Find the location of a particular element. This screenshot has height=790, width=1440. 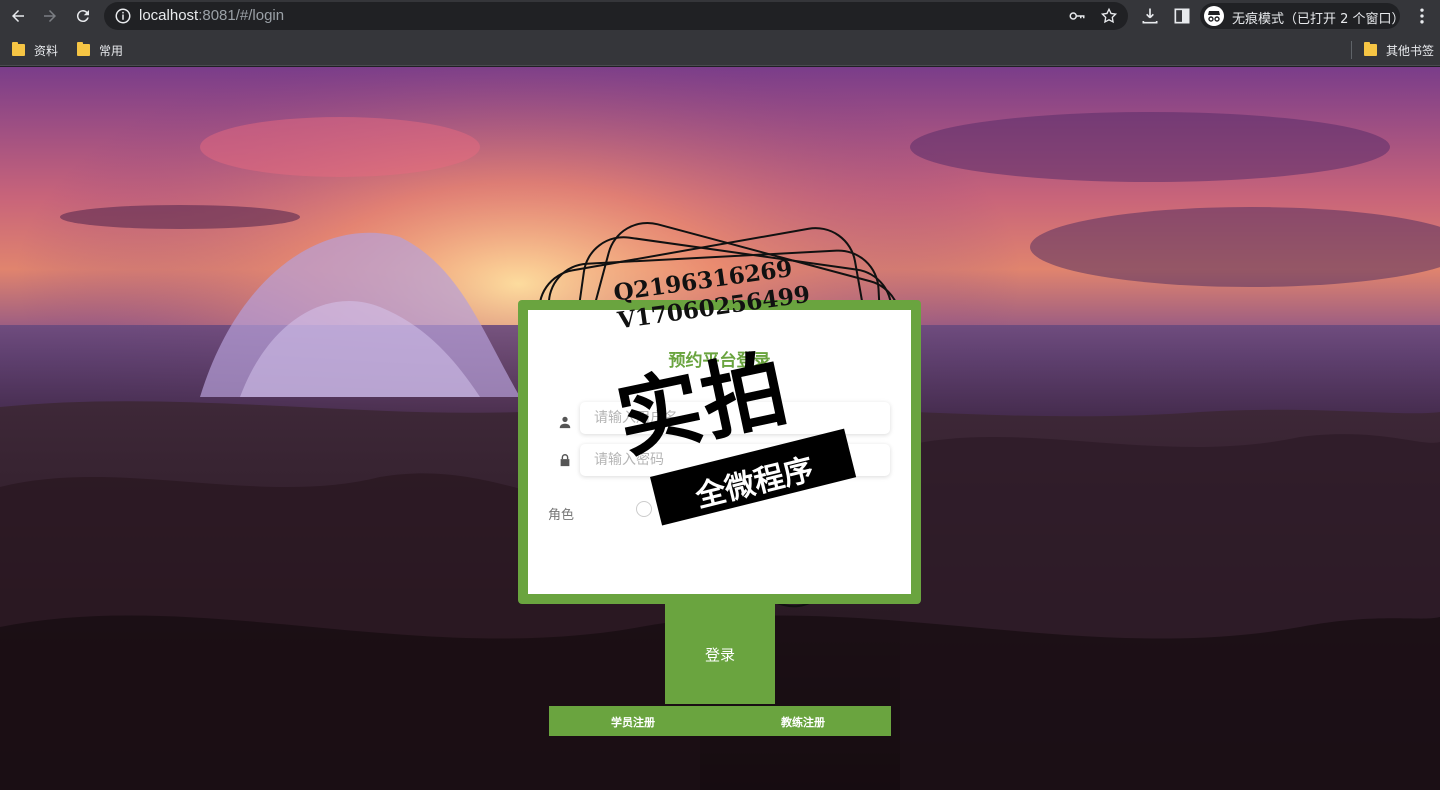

role-label: 角色 is located at coordinates (561, 515).